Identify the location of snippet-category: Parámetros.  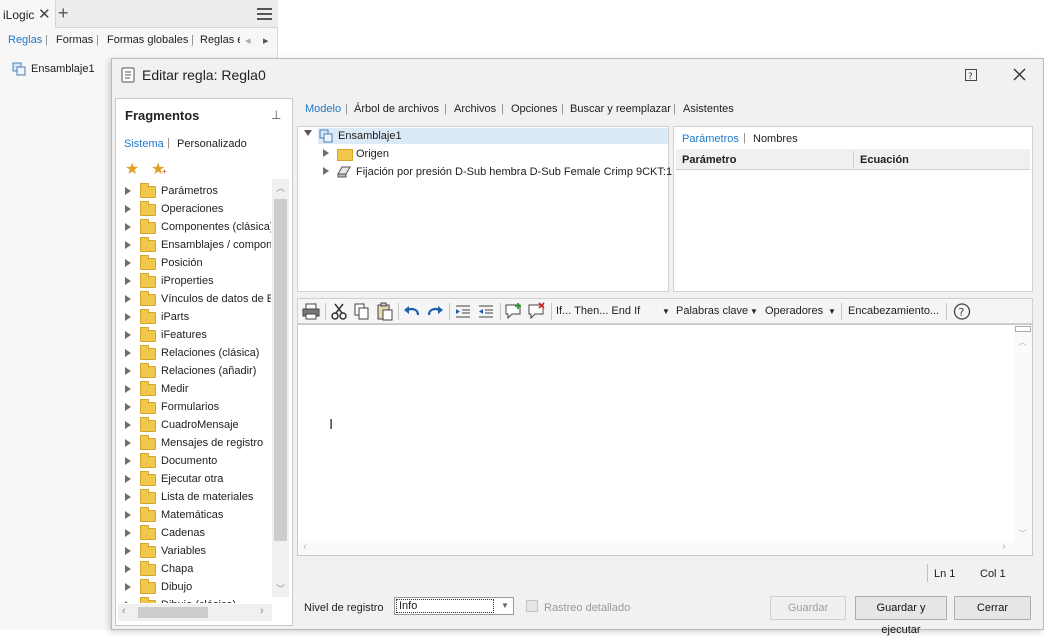
(193, 192).